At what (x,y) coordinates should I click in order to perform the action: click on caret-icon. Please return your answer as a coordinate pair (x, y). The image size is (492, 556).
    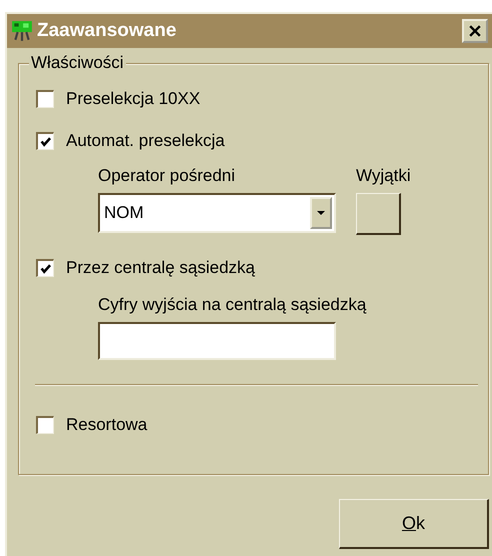
    Looking at the image, I should click on (321, 213).